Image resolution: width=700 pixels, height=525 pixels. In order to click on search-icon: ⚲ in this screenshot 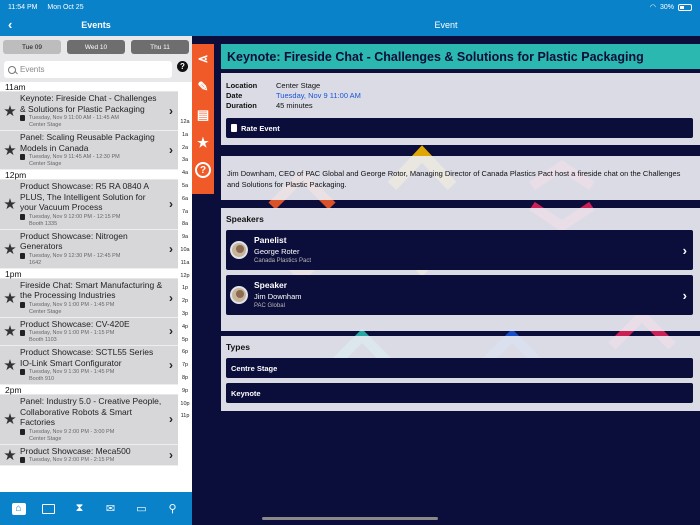, I will do `click(173, 509)`.